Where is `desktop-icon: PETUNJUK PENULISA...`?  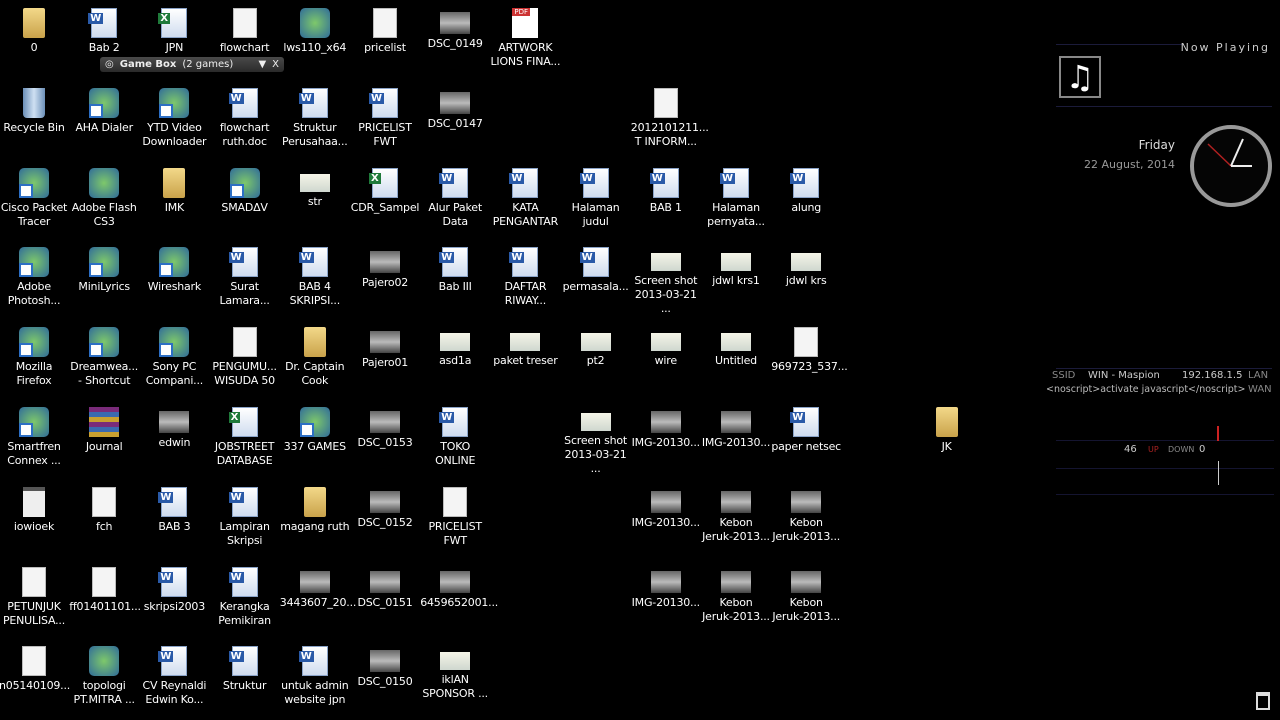
desktop-icon: PETUNJUK PENULISA... is located at coordinates (34, 600).